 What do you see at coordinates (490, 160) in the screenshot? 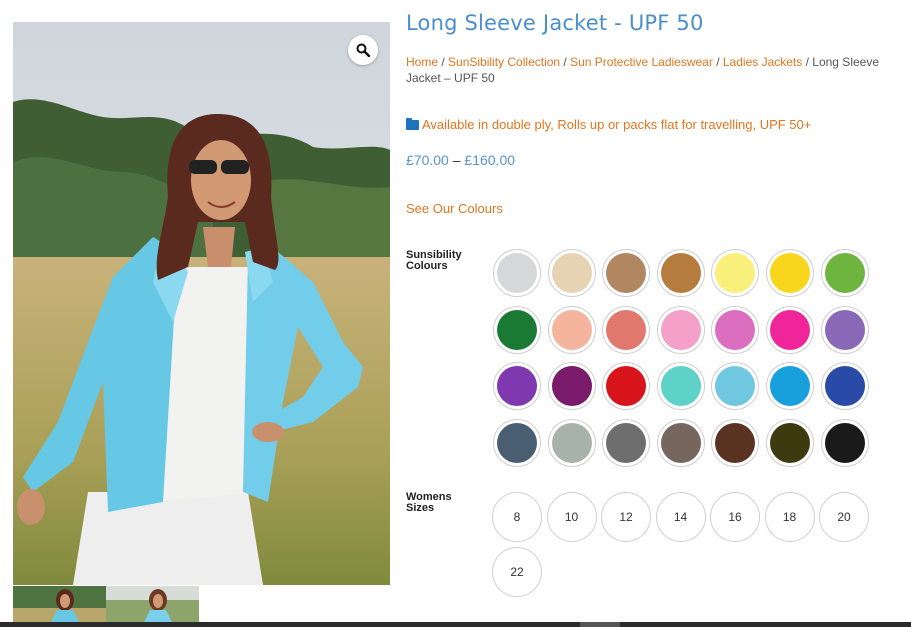
I see `price-high: £160.00` at bounding box center [490, 160].